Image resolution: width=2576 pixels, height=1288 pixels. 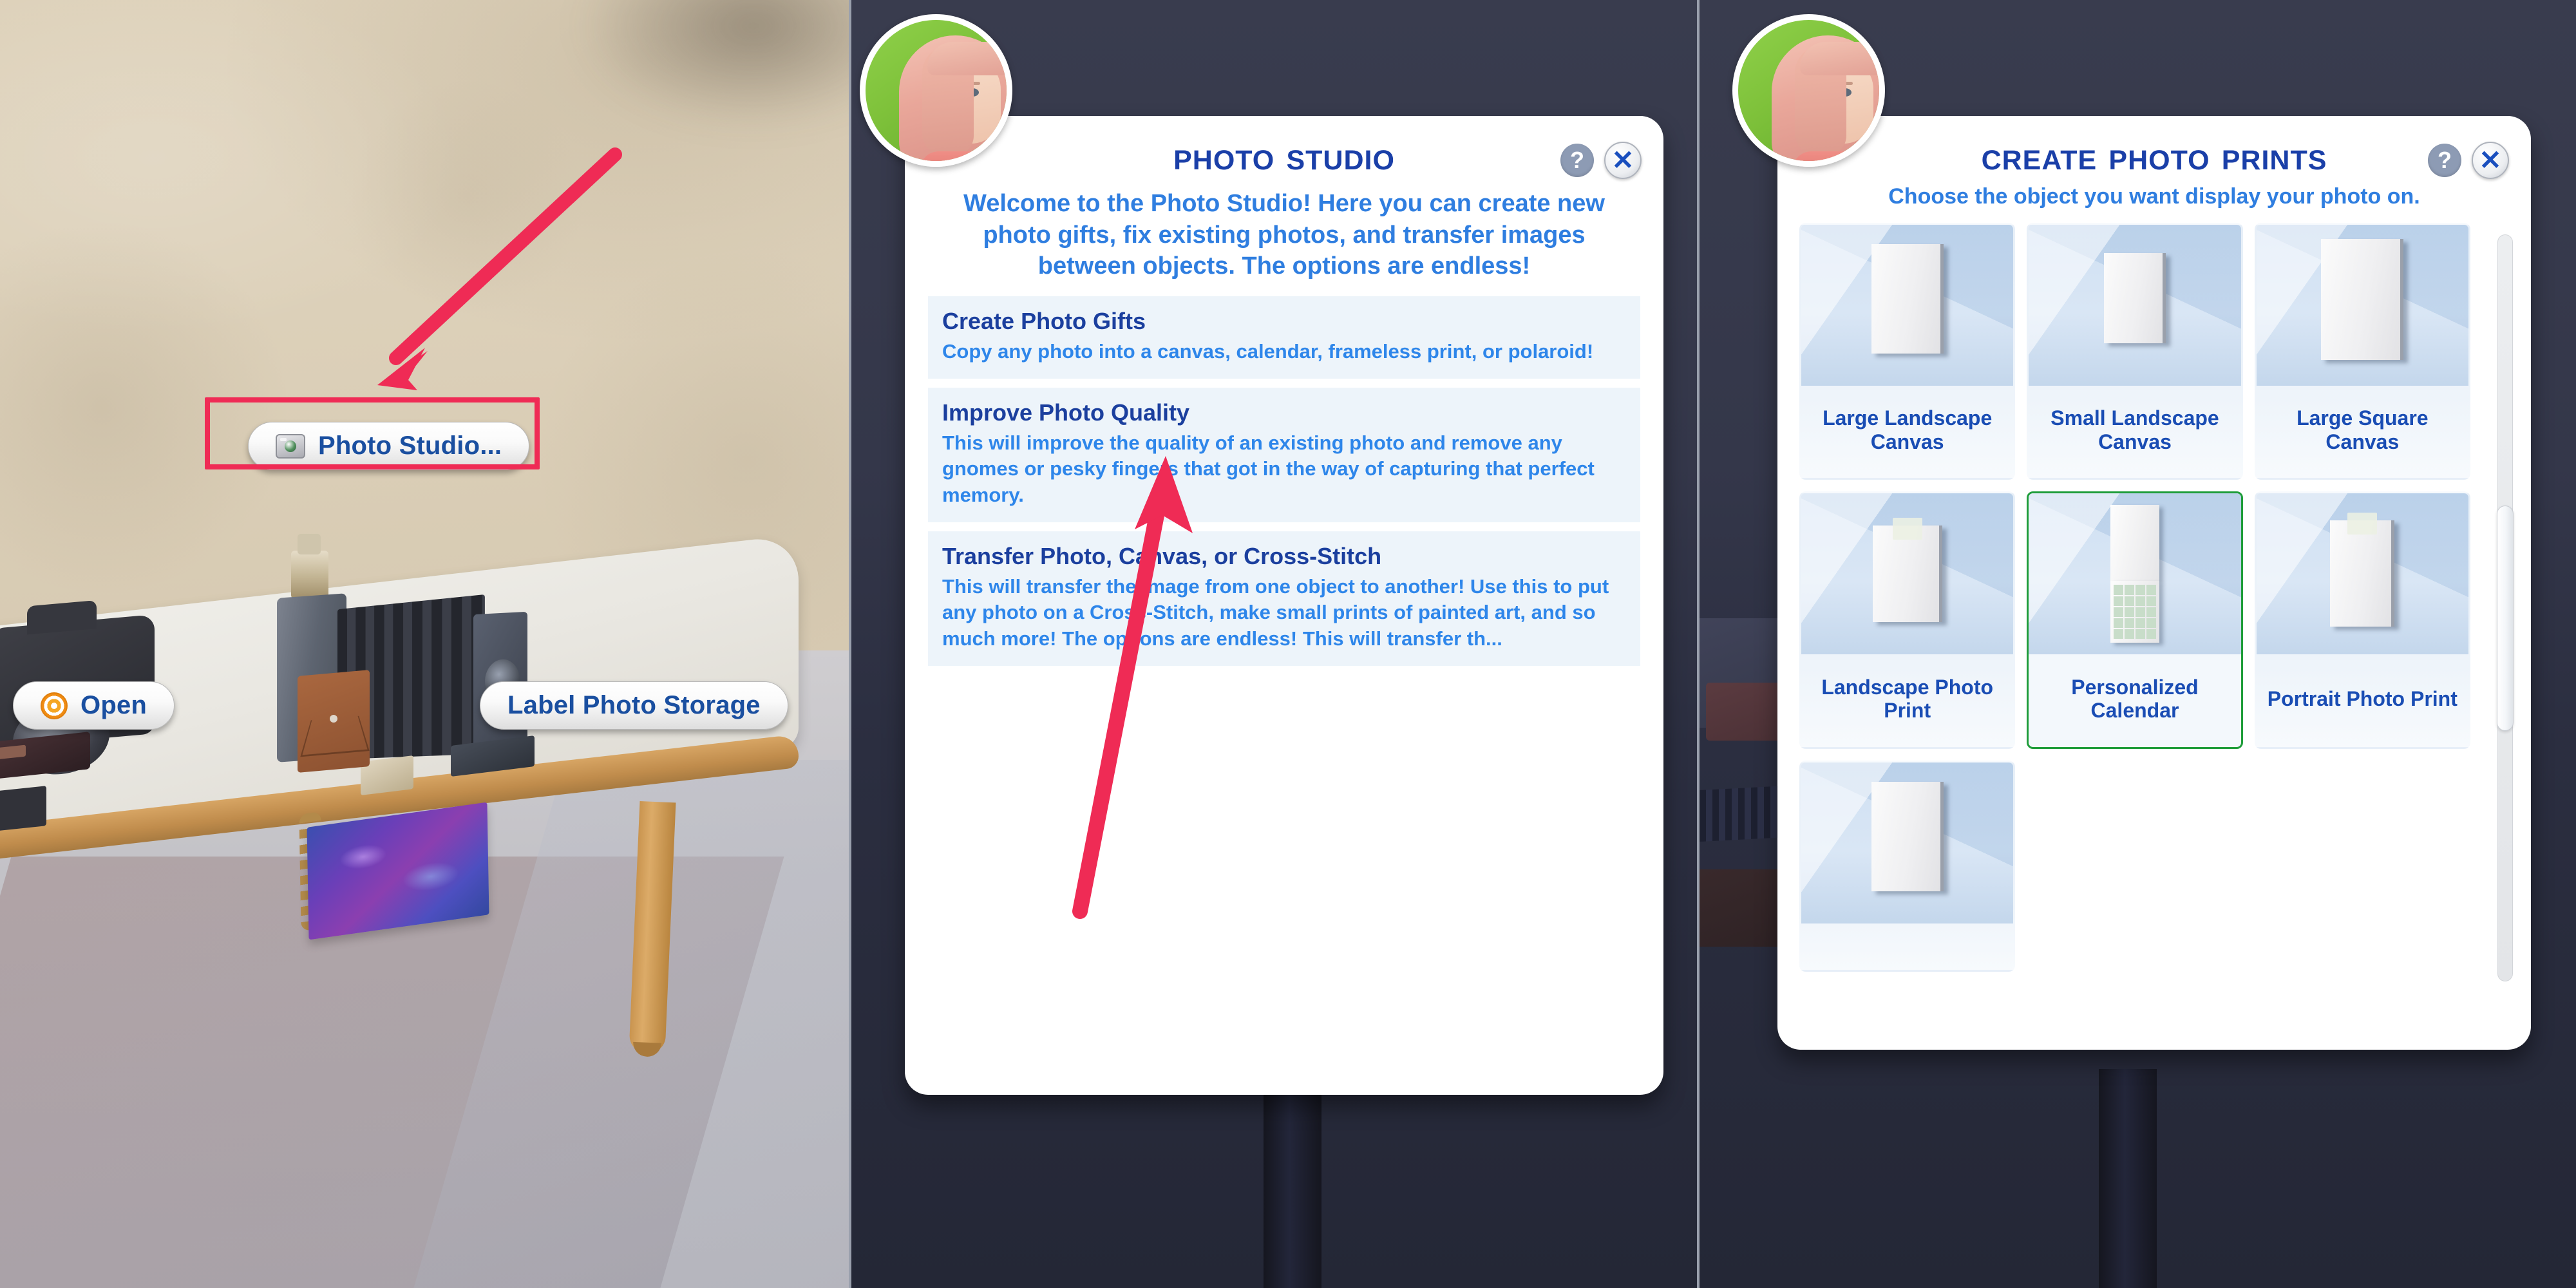 What do you see at coordinates (2468, 160) in the screenshot?
I see `dialog-title-actions-2: ? ✕` at bounding box center [2468, 160].